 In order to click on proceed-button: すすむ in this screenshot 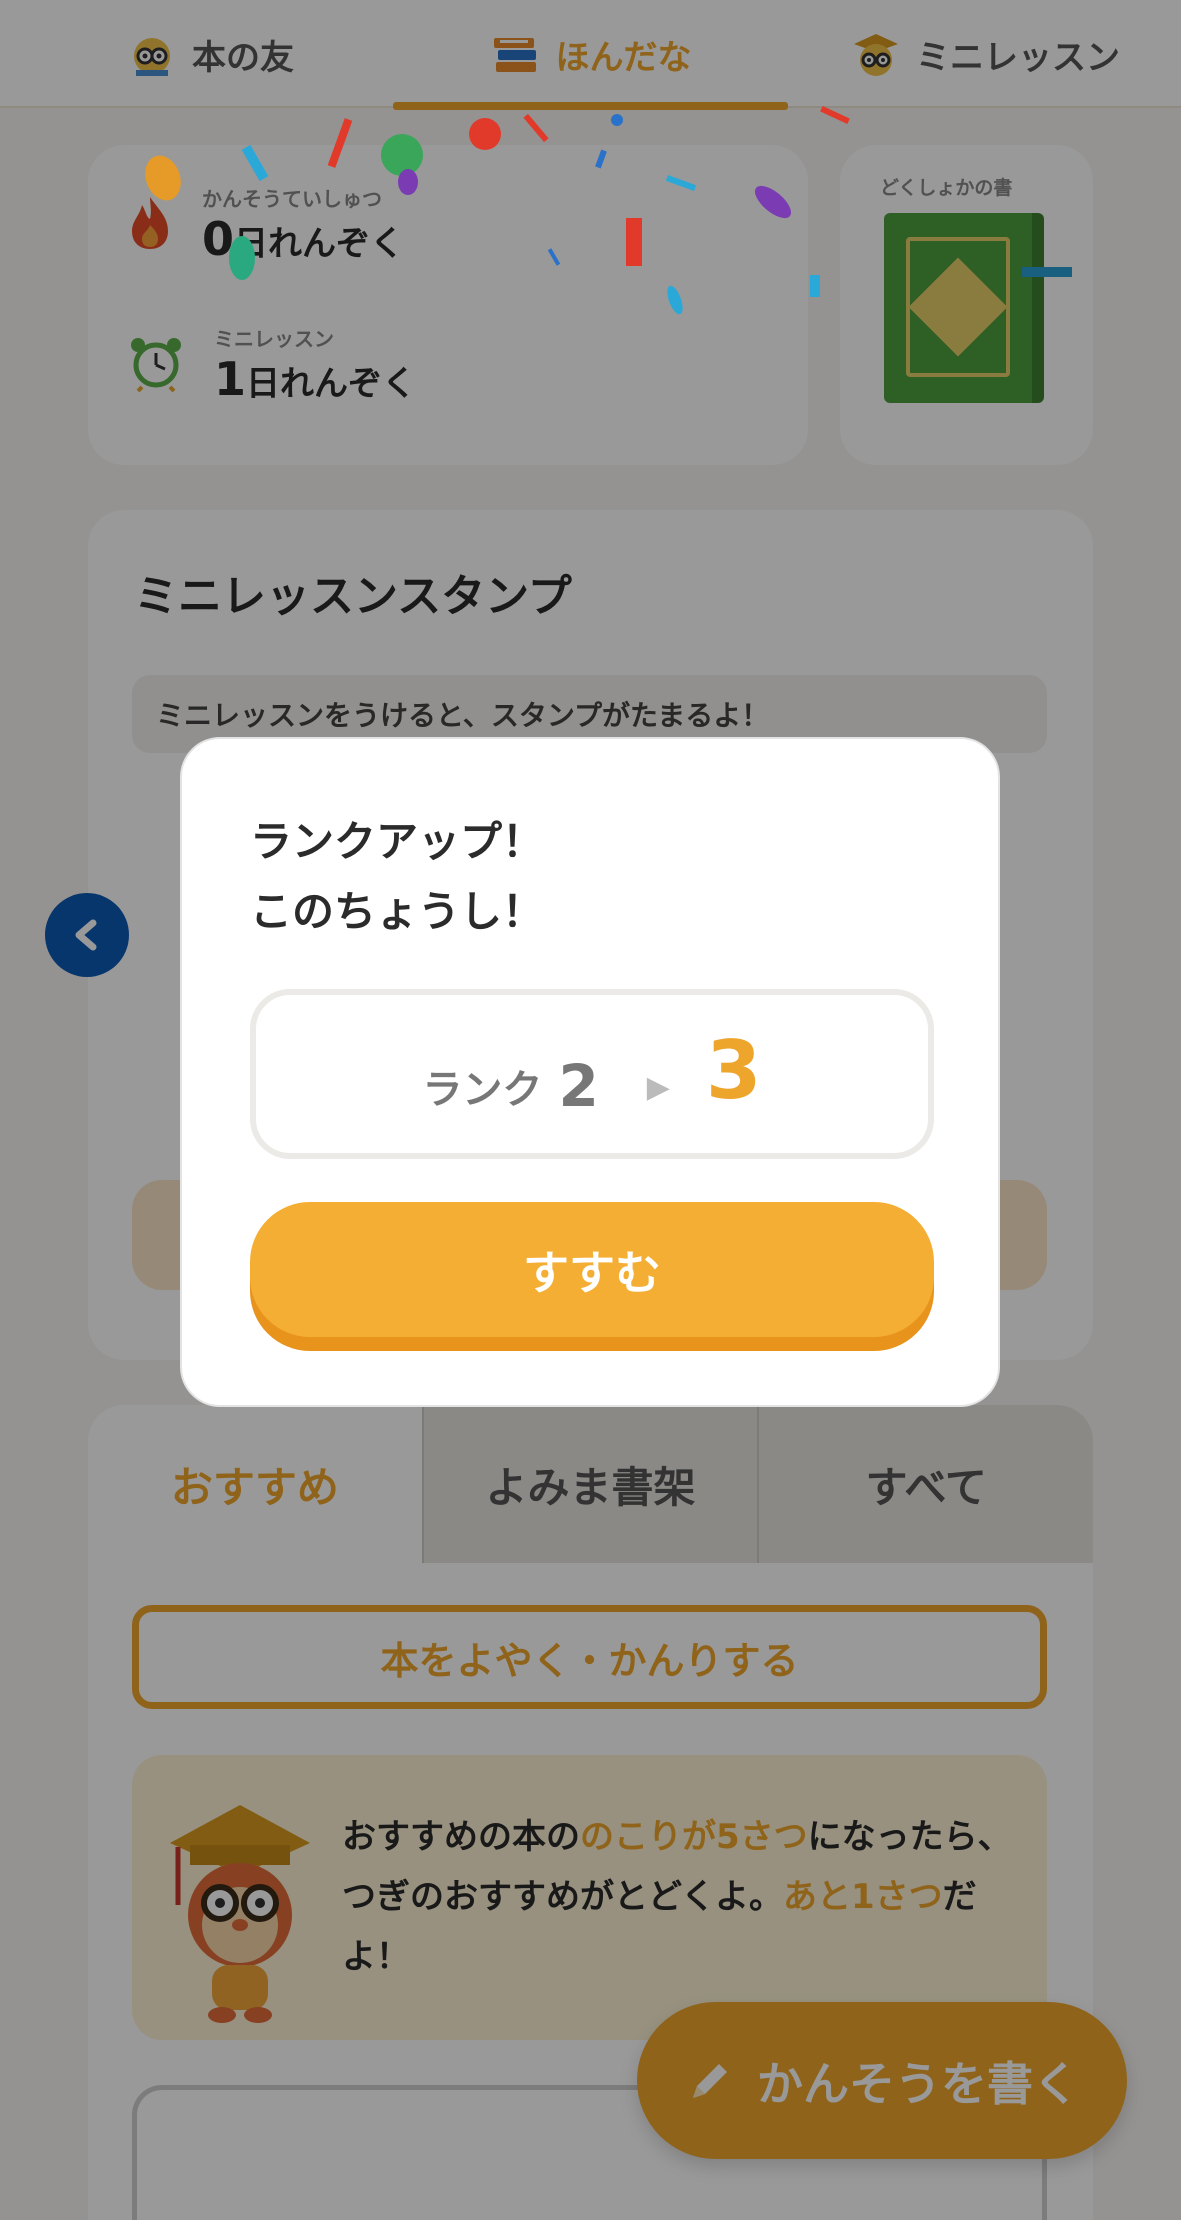, I will do `click(592, 1269)`.